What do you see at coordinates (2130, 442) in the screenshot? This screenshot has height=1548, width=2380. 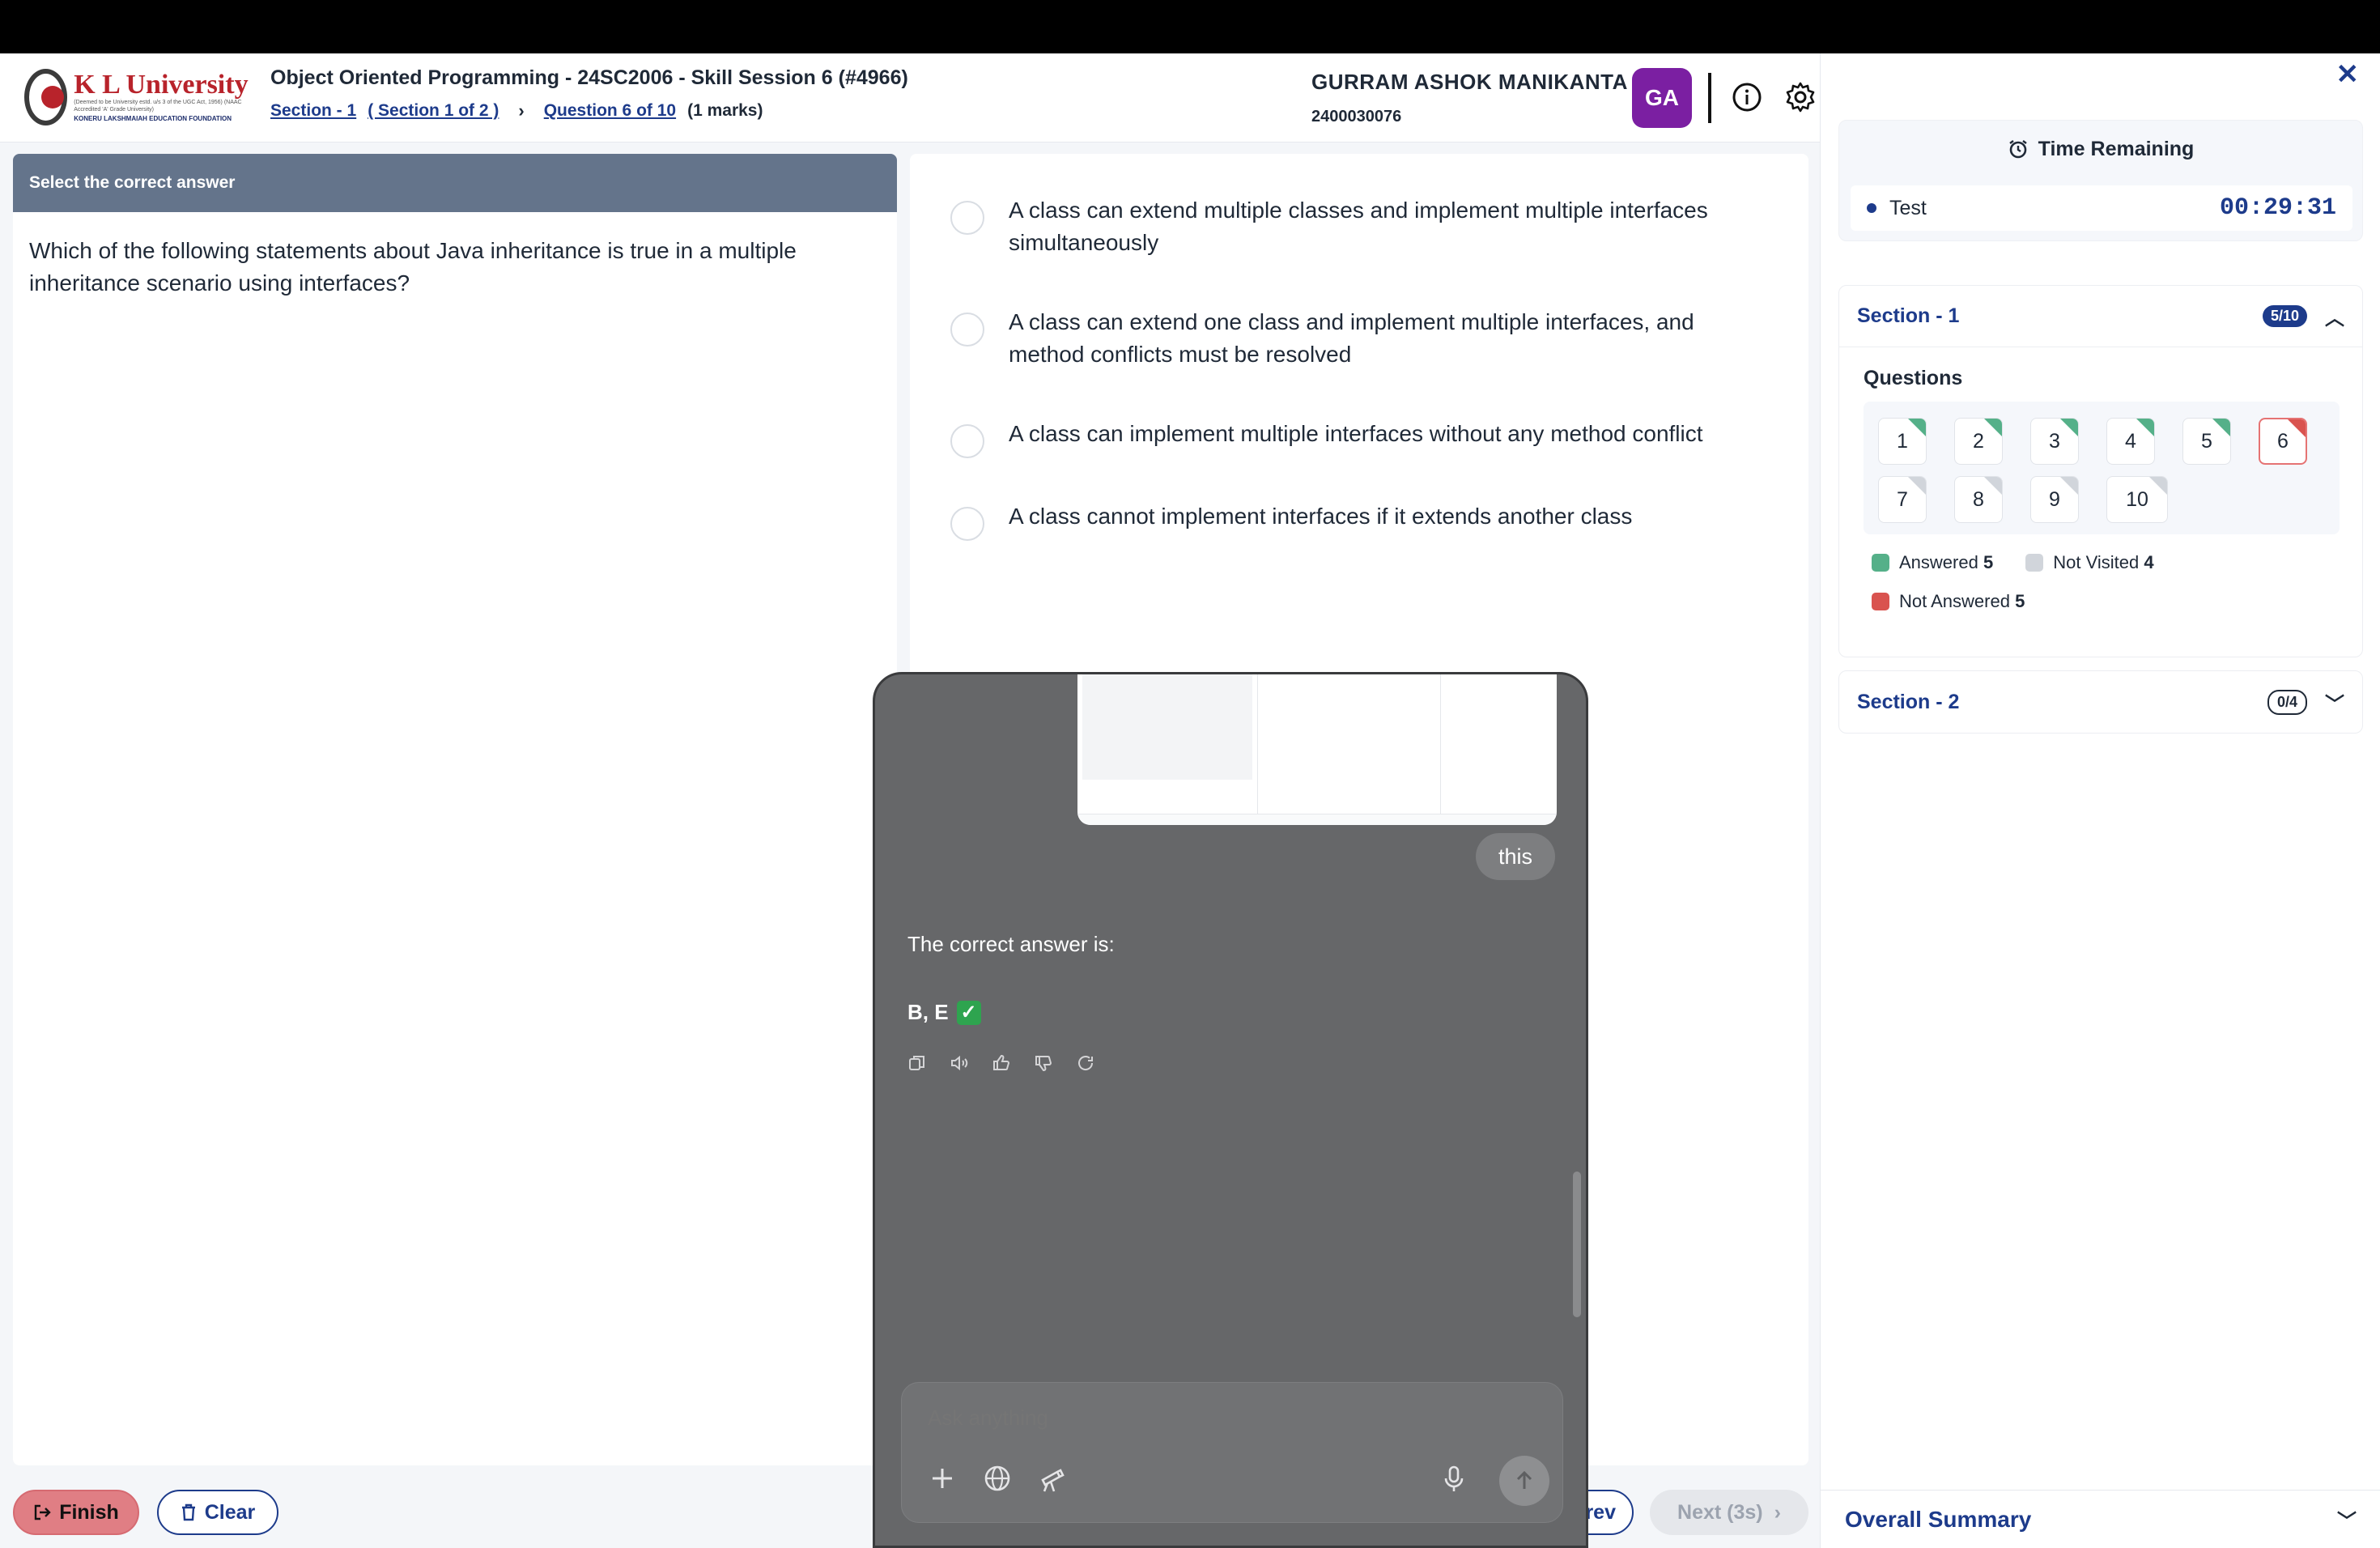 I see `question-button-4: 4` at bounding box center [2130, 442].